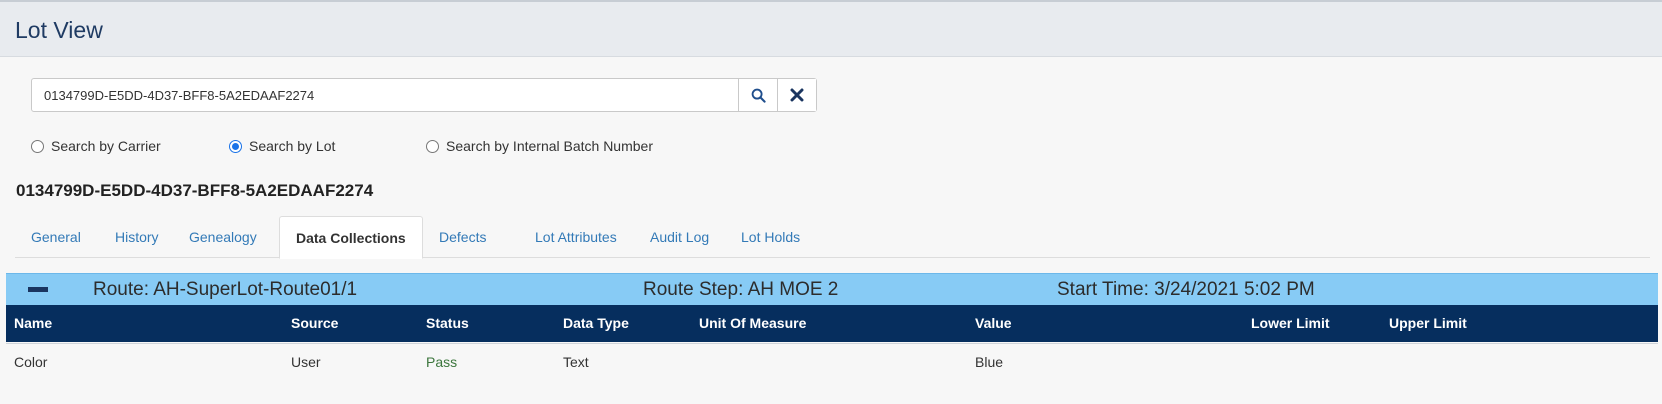  I want to click on tab-lot-holds: Lot Holds, so click(770, 237).